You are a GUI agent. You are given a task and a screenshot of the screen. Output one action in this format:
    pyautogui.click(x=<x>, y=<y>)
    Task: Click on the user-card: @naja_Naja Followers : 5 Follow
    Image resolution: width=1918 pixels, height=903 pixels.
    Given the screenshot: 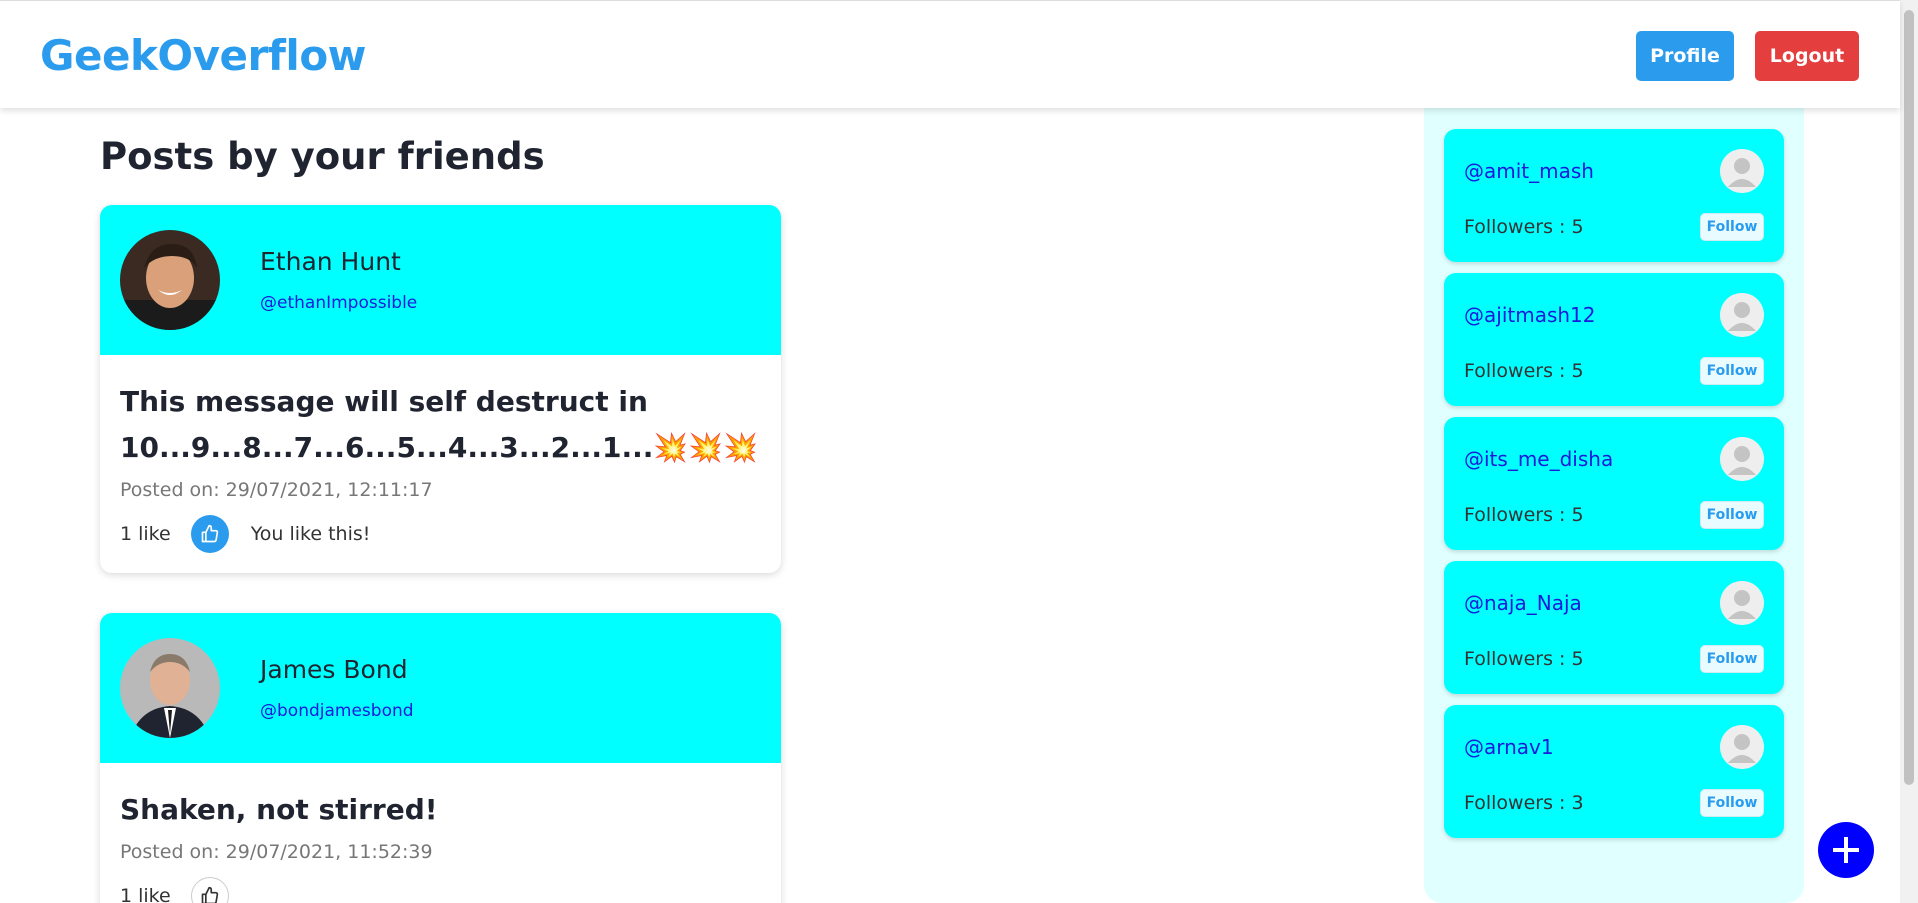 What is the action you would take?
    pyautogui.click(x=1614, y=627)
    